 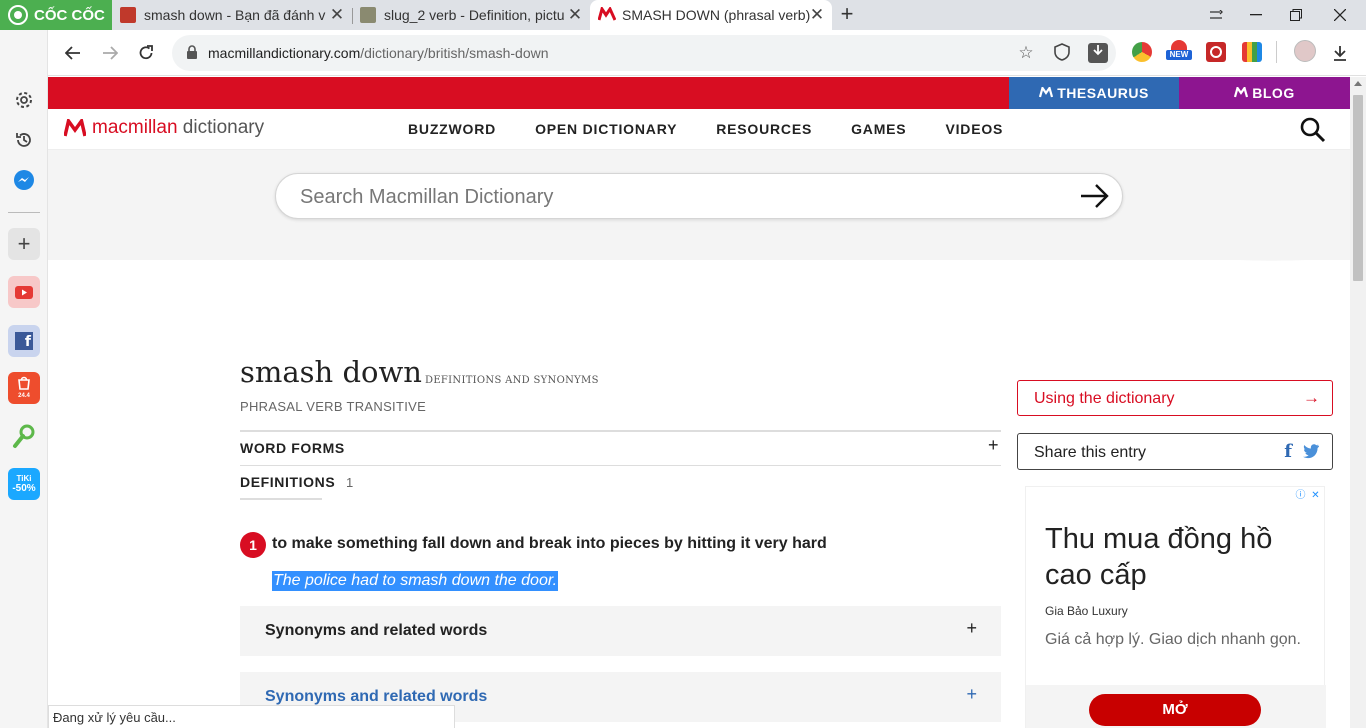 What do you see at coordinates (24, 140) in the screenshot?
I see `history-icon` at bounding box center [24, 140].